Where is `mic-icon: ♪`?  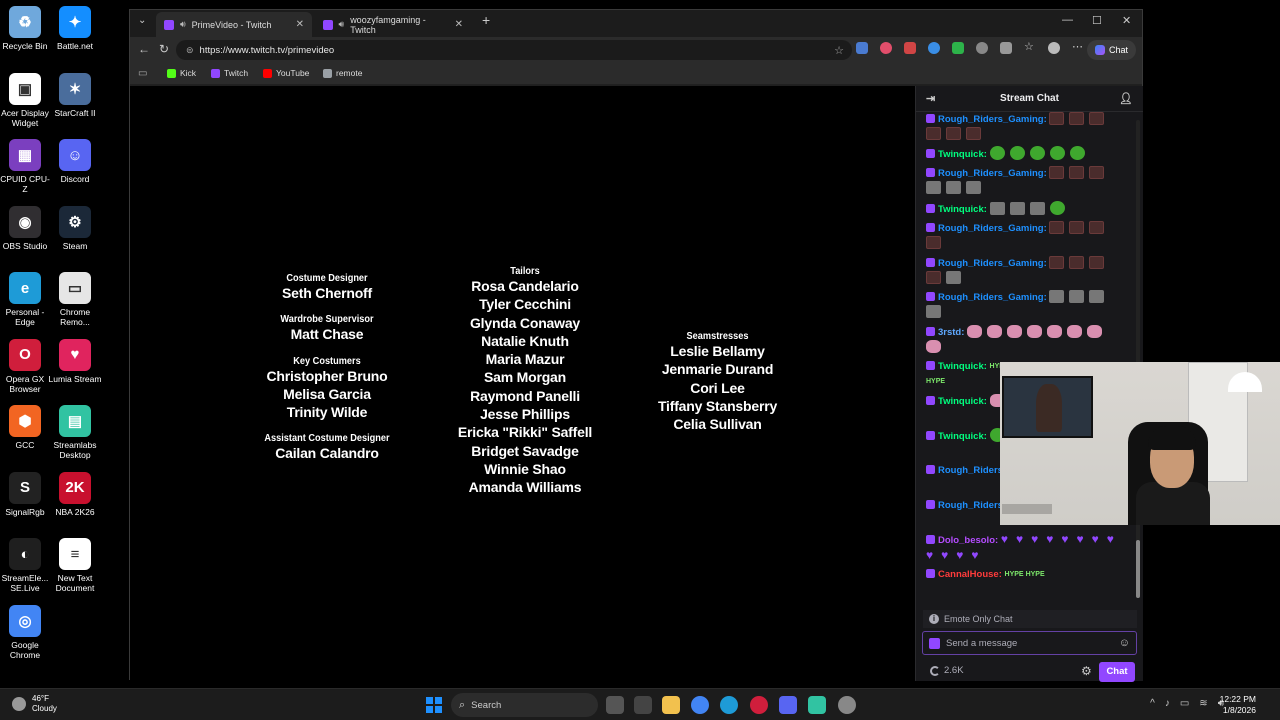 mic-icon: ♪ is located at coordinates (1167, 703).